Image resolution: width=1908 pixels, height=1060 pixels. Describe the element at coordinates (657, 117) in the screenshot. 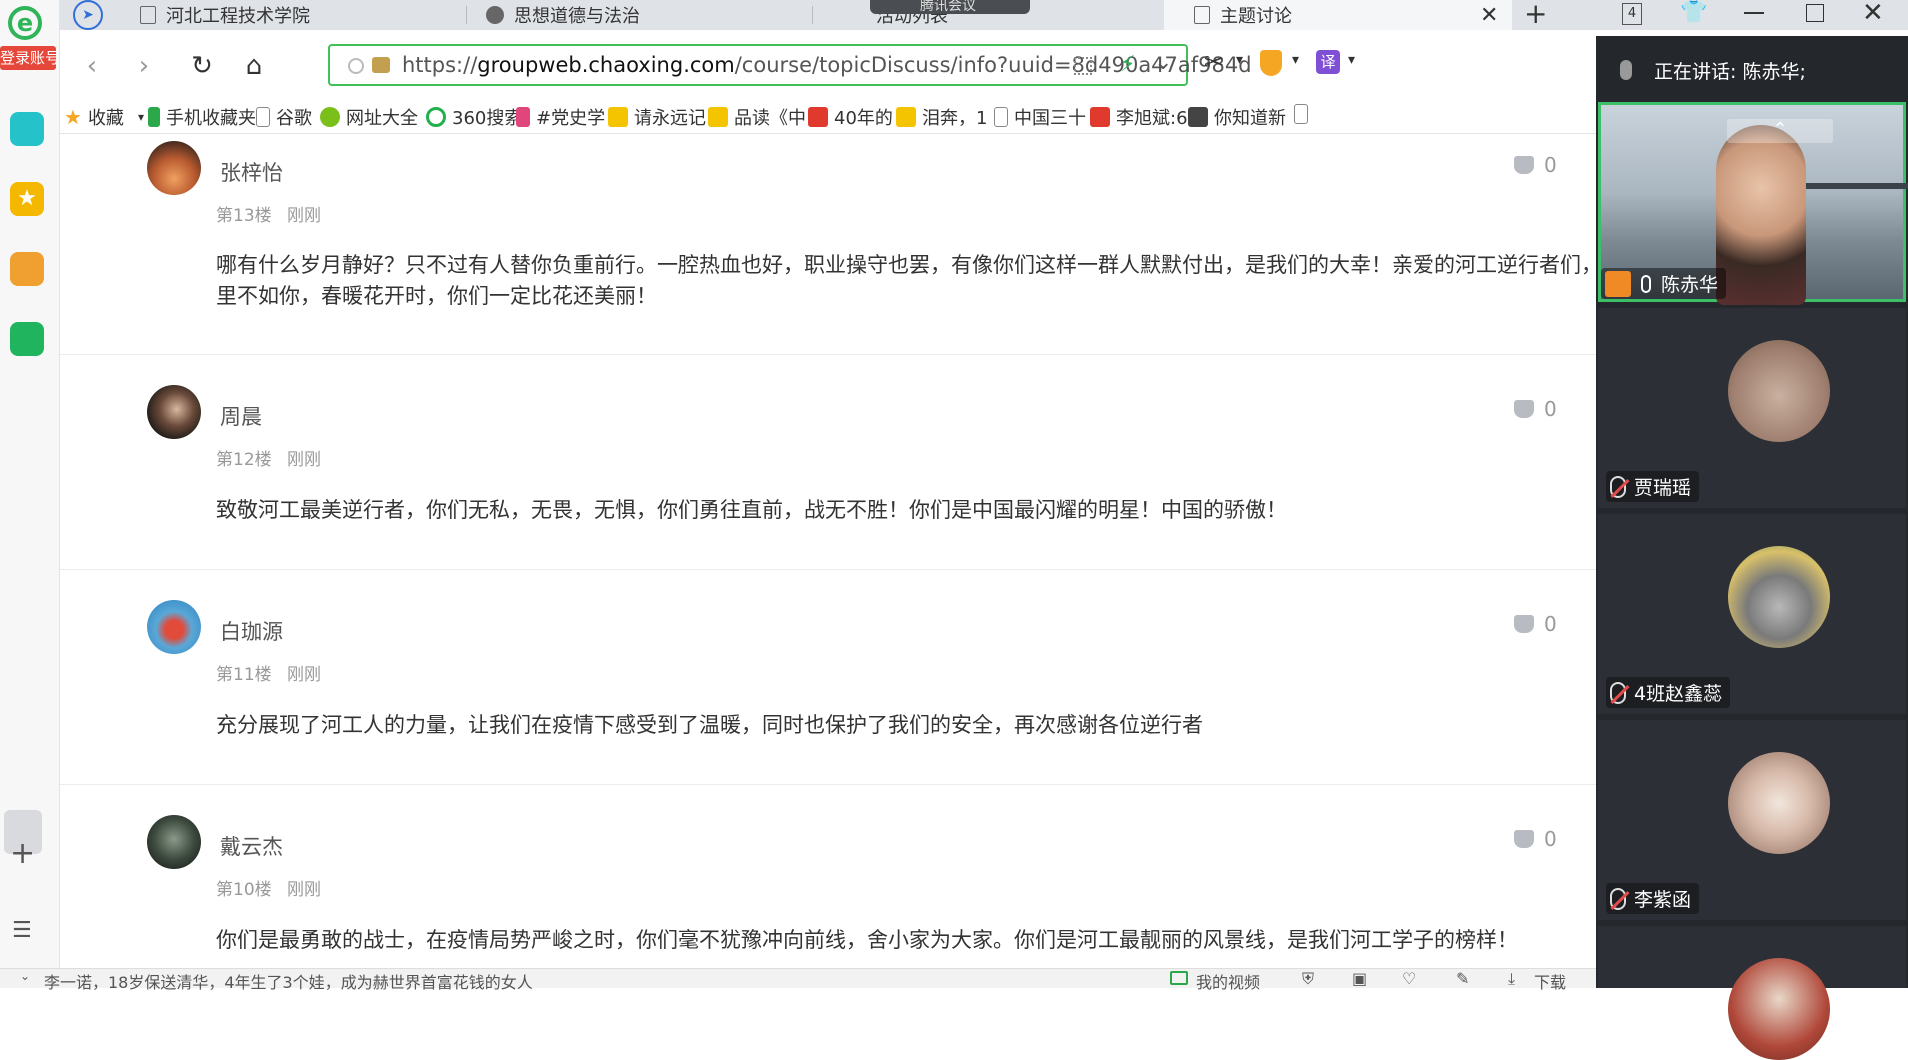

I see `bookmark-item: 请永远记` at that location.